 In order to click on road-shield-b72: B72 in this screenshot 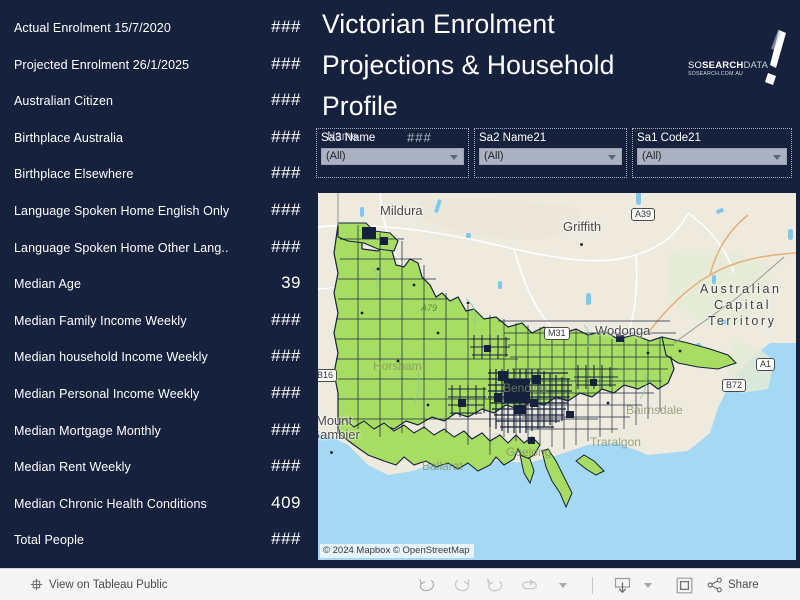, I will do `click(734, 385)`.